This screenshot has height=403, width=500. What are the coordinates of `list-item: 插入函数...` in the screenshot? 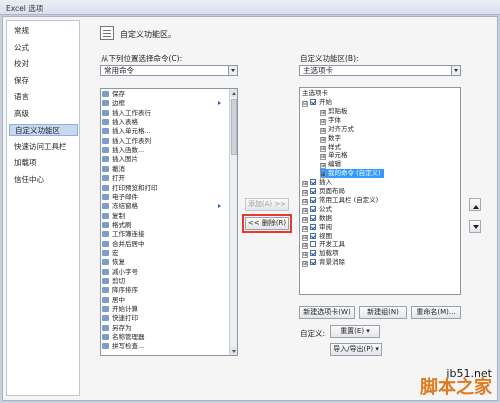 It's located at (123, 150).